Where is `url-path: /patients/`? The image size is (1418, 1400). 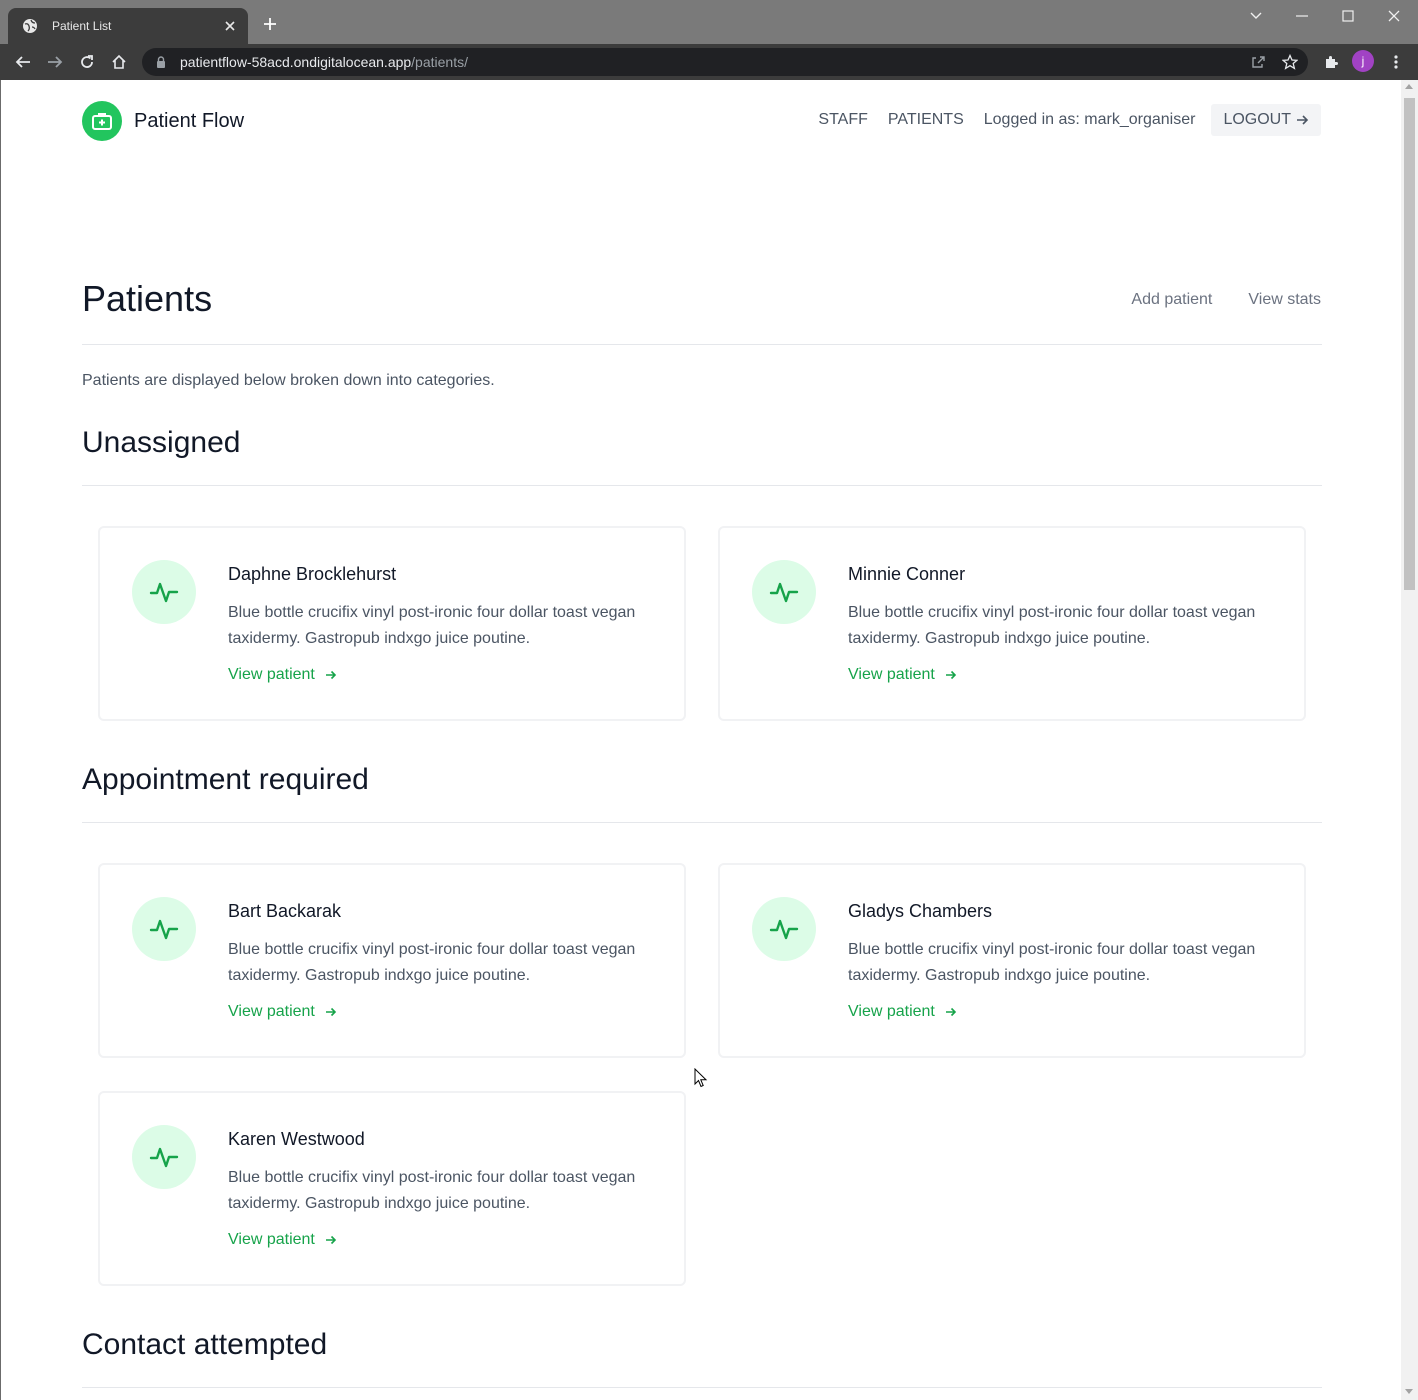 url-path: /patients/ is located at coordinates (439, 62).